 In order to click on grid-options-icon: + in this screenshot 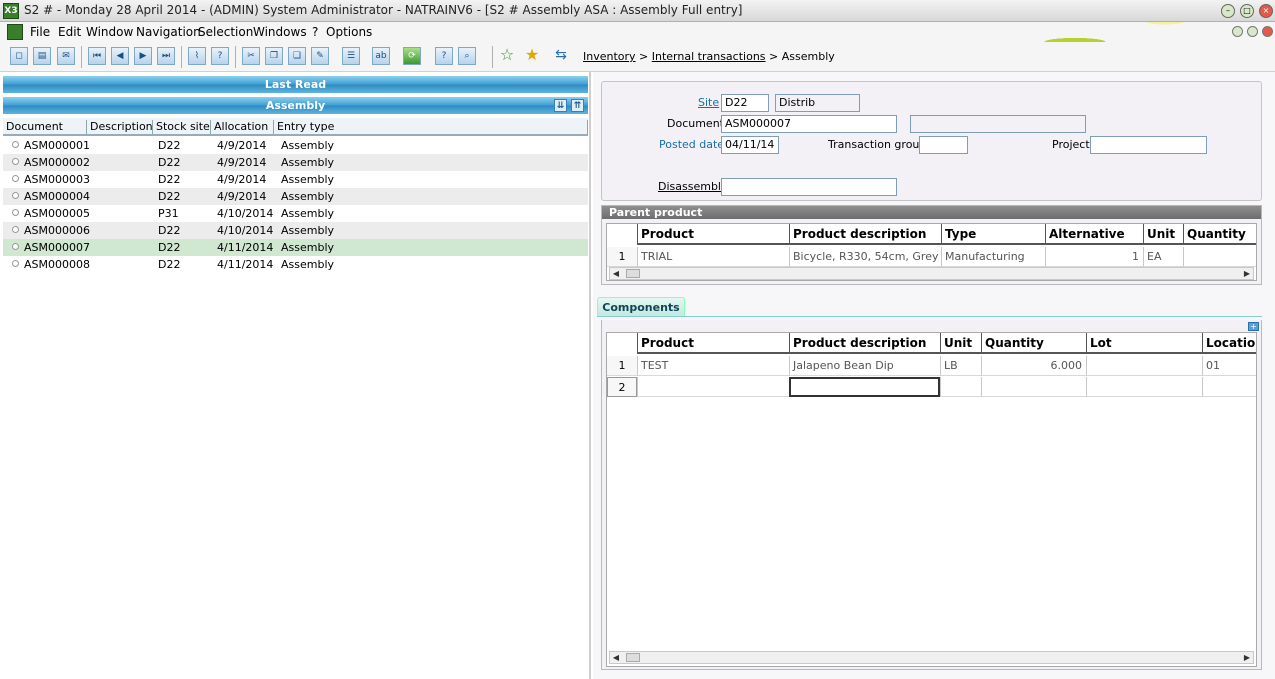, I will do `click(1253, 326)`.